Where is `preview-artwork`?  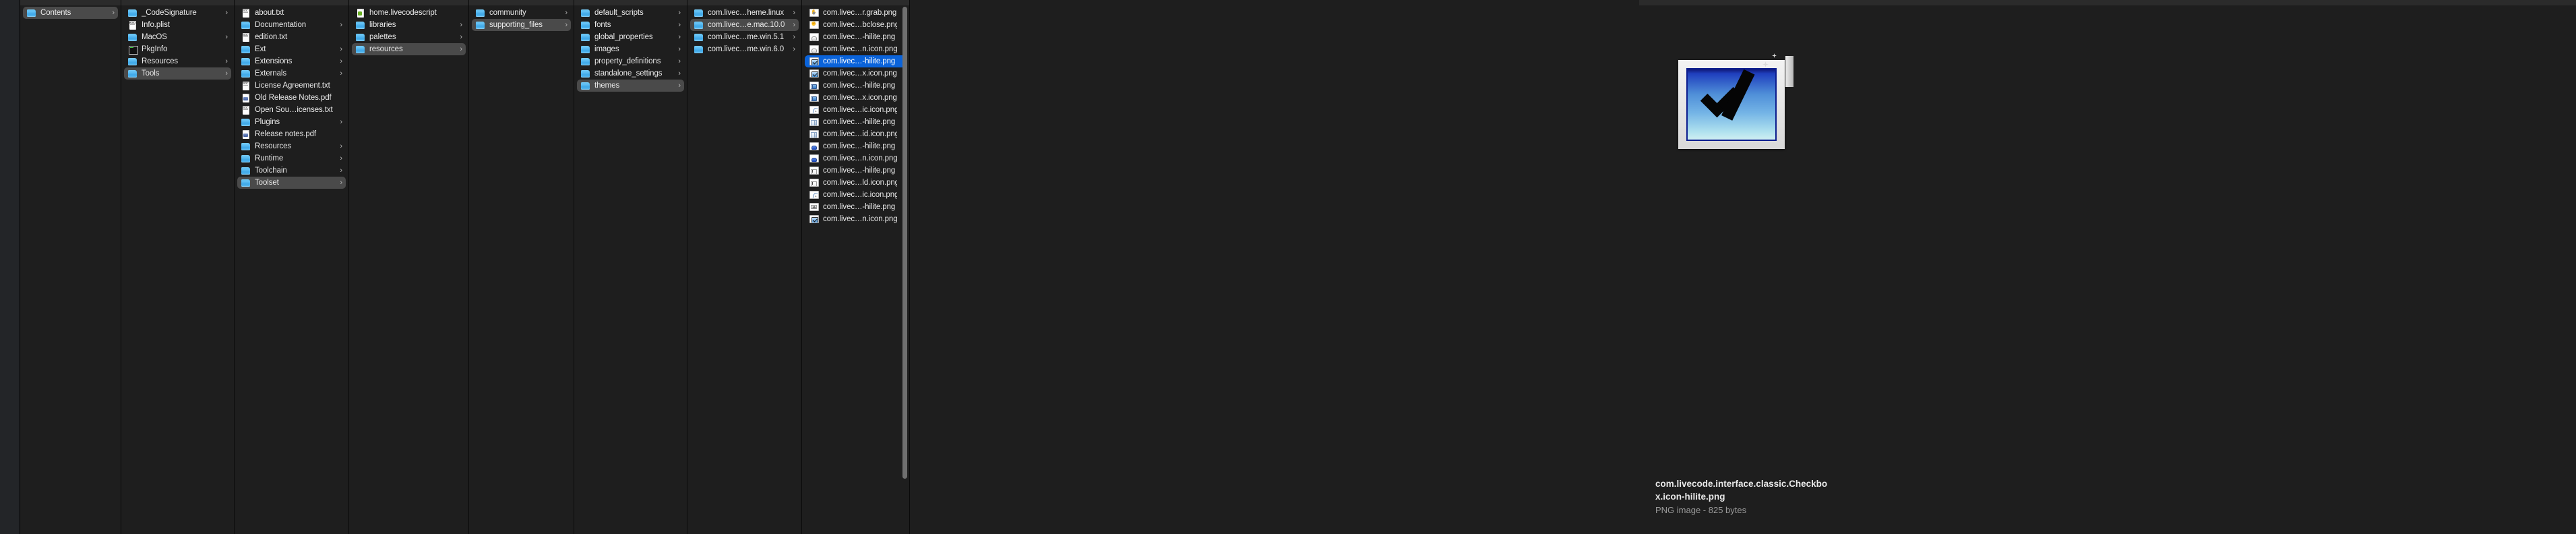
preview-artwork is located at coordinates (1734, 103).